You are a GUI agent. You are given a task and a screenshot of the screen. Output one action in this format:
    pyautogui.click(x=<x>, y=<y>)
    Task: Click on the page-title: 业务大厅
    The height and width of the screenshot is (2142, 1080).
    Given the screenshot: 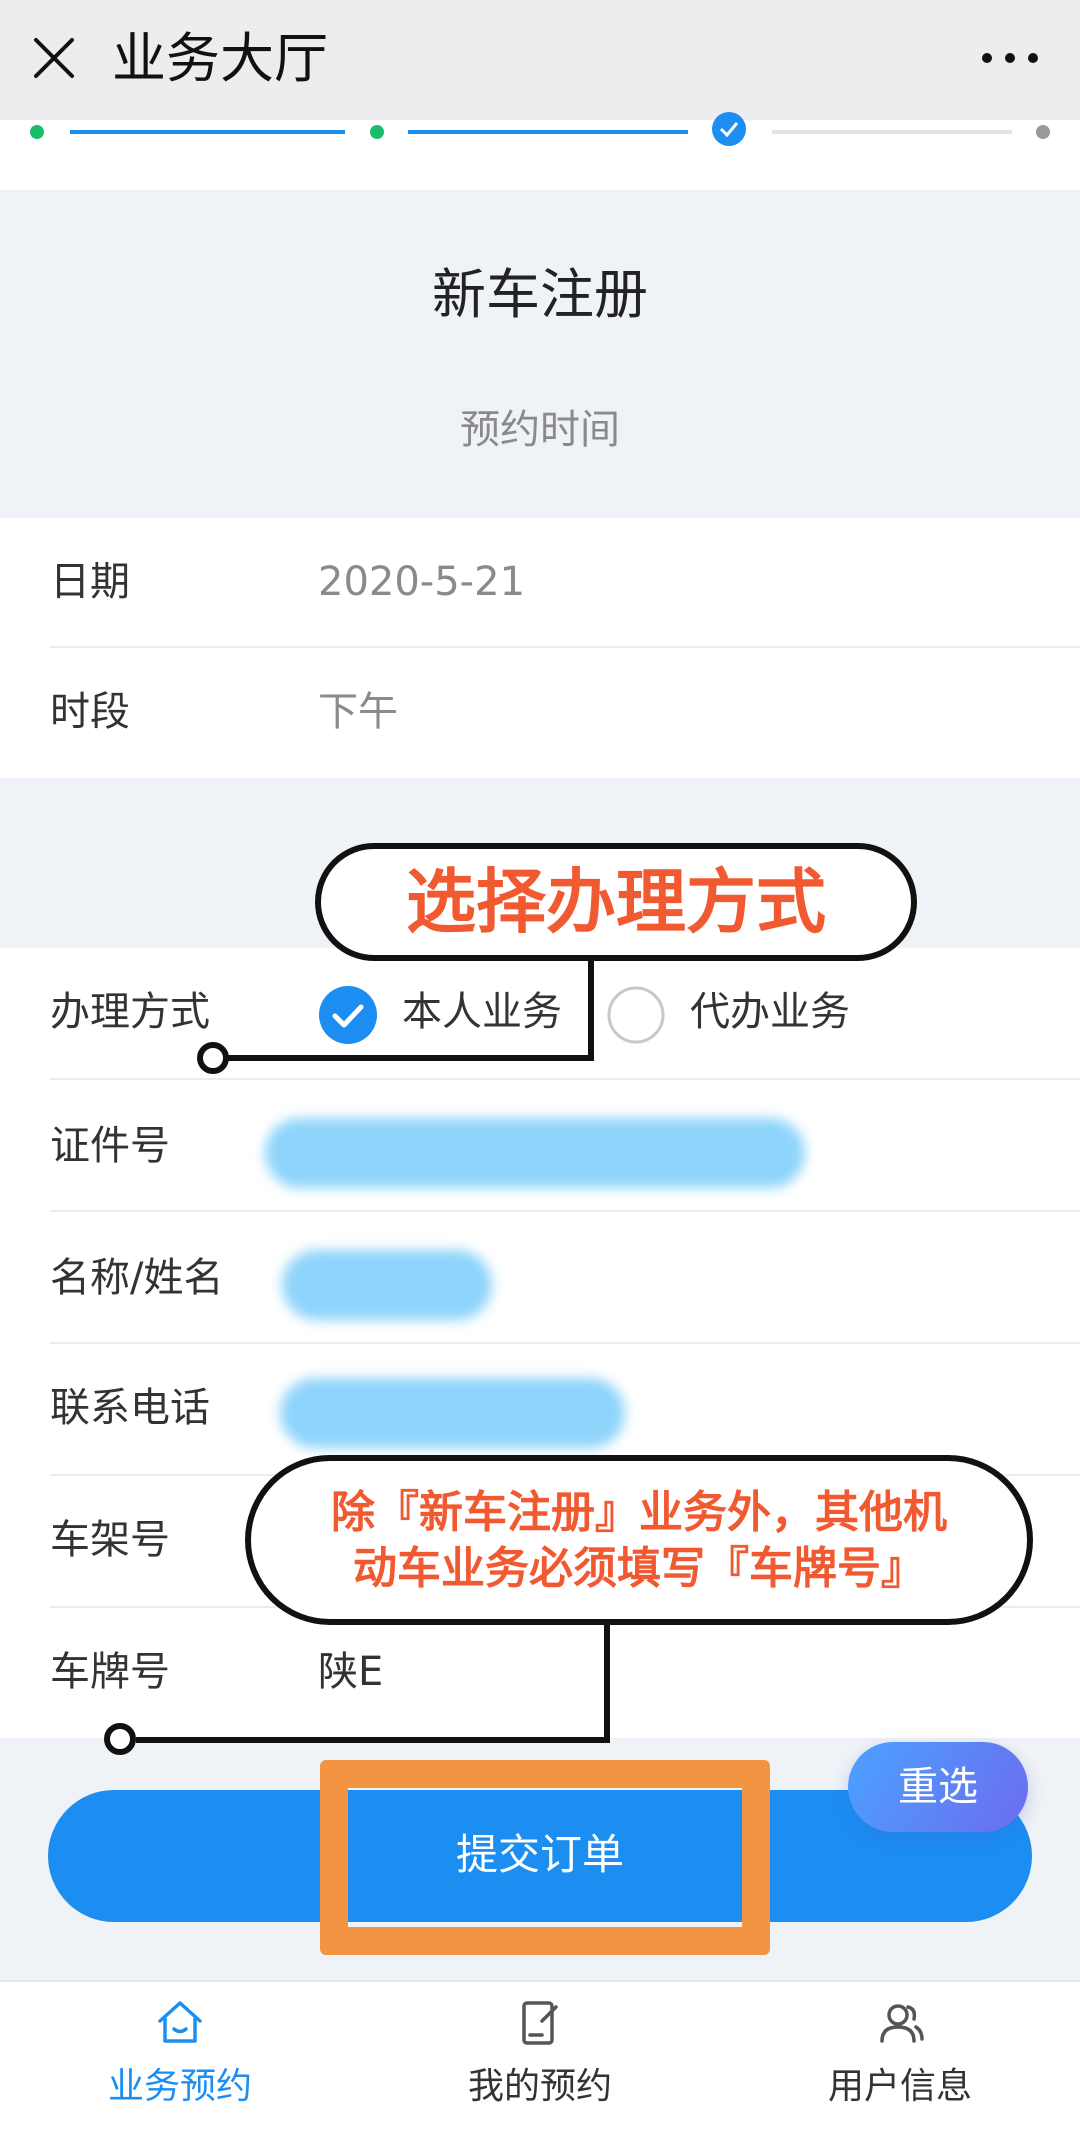 What is the action you would take?
    pyautogui.click(x=220, y=58)
    